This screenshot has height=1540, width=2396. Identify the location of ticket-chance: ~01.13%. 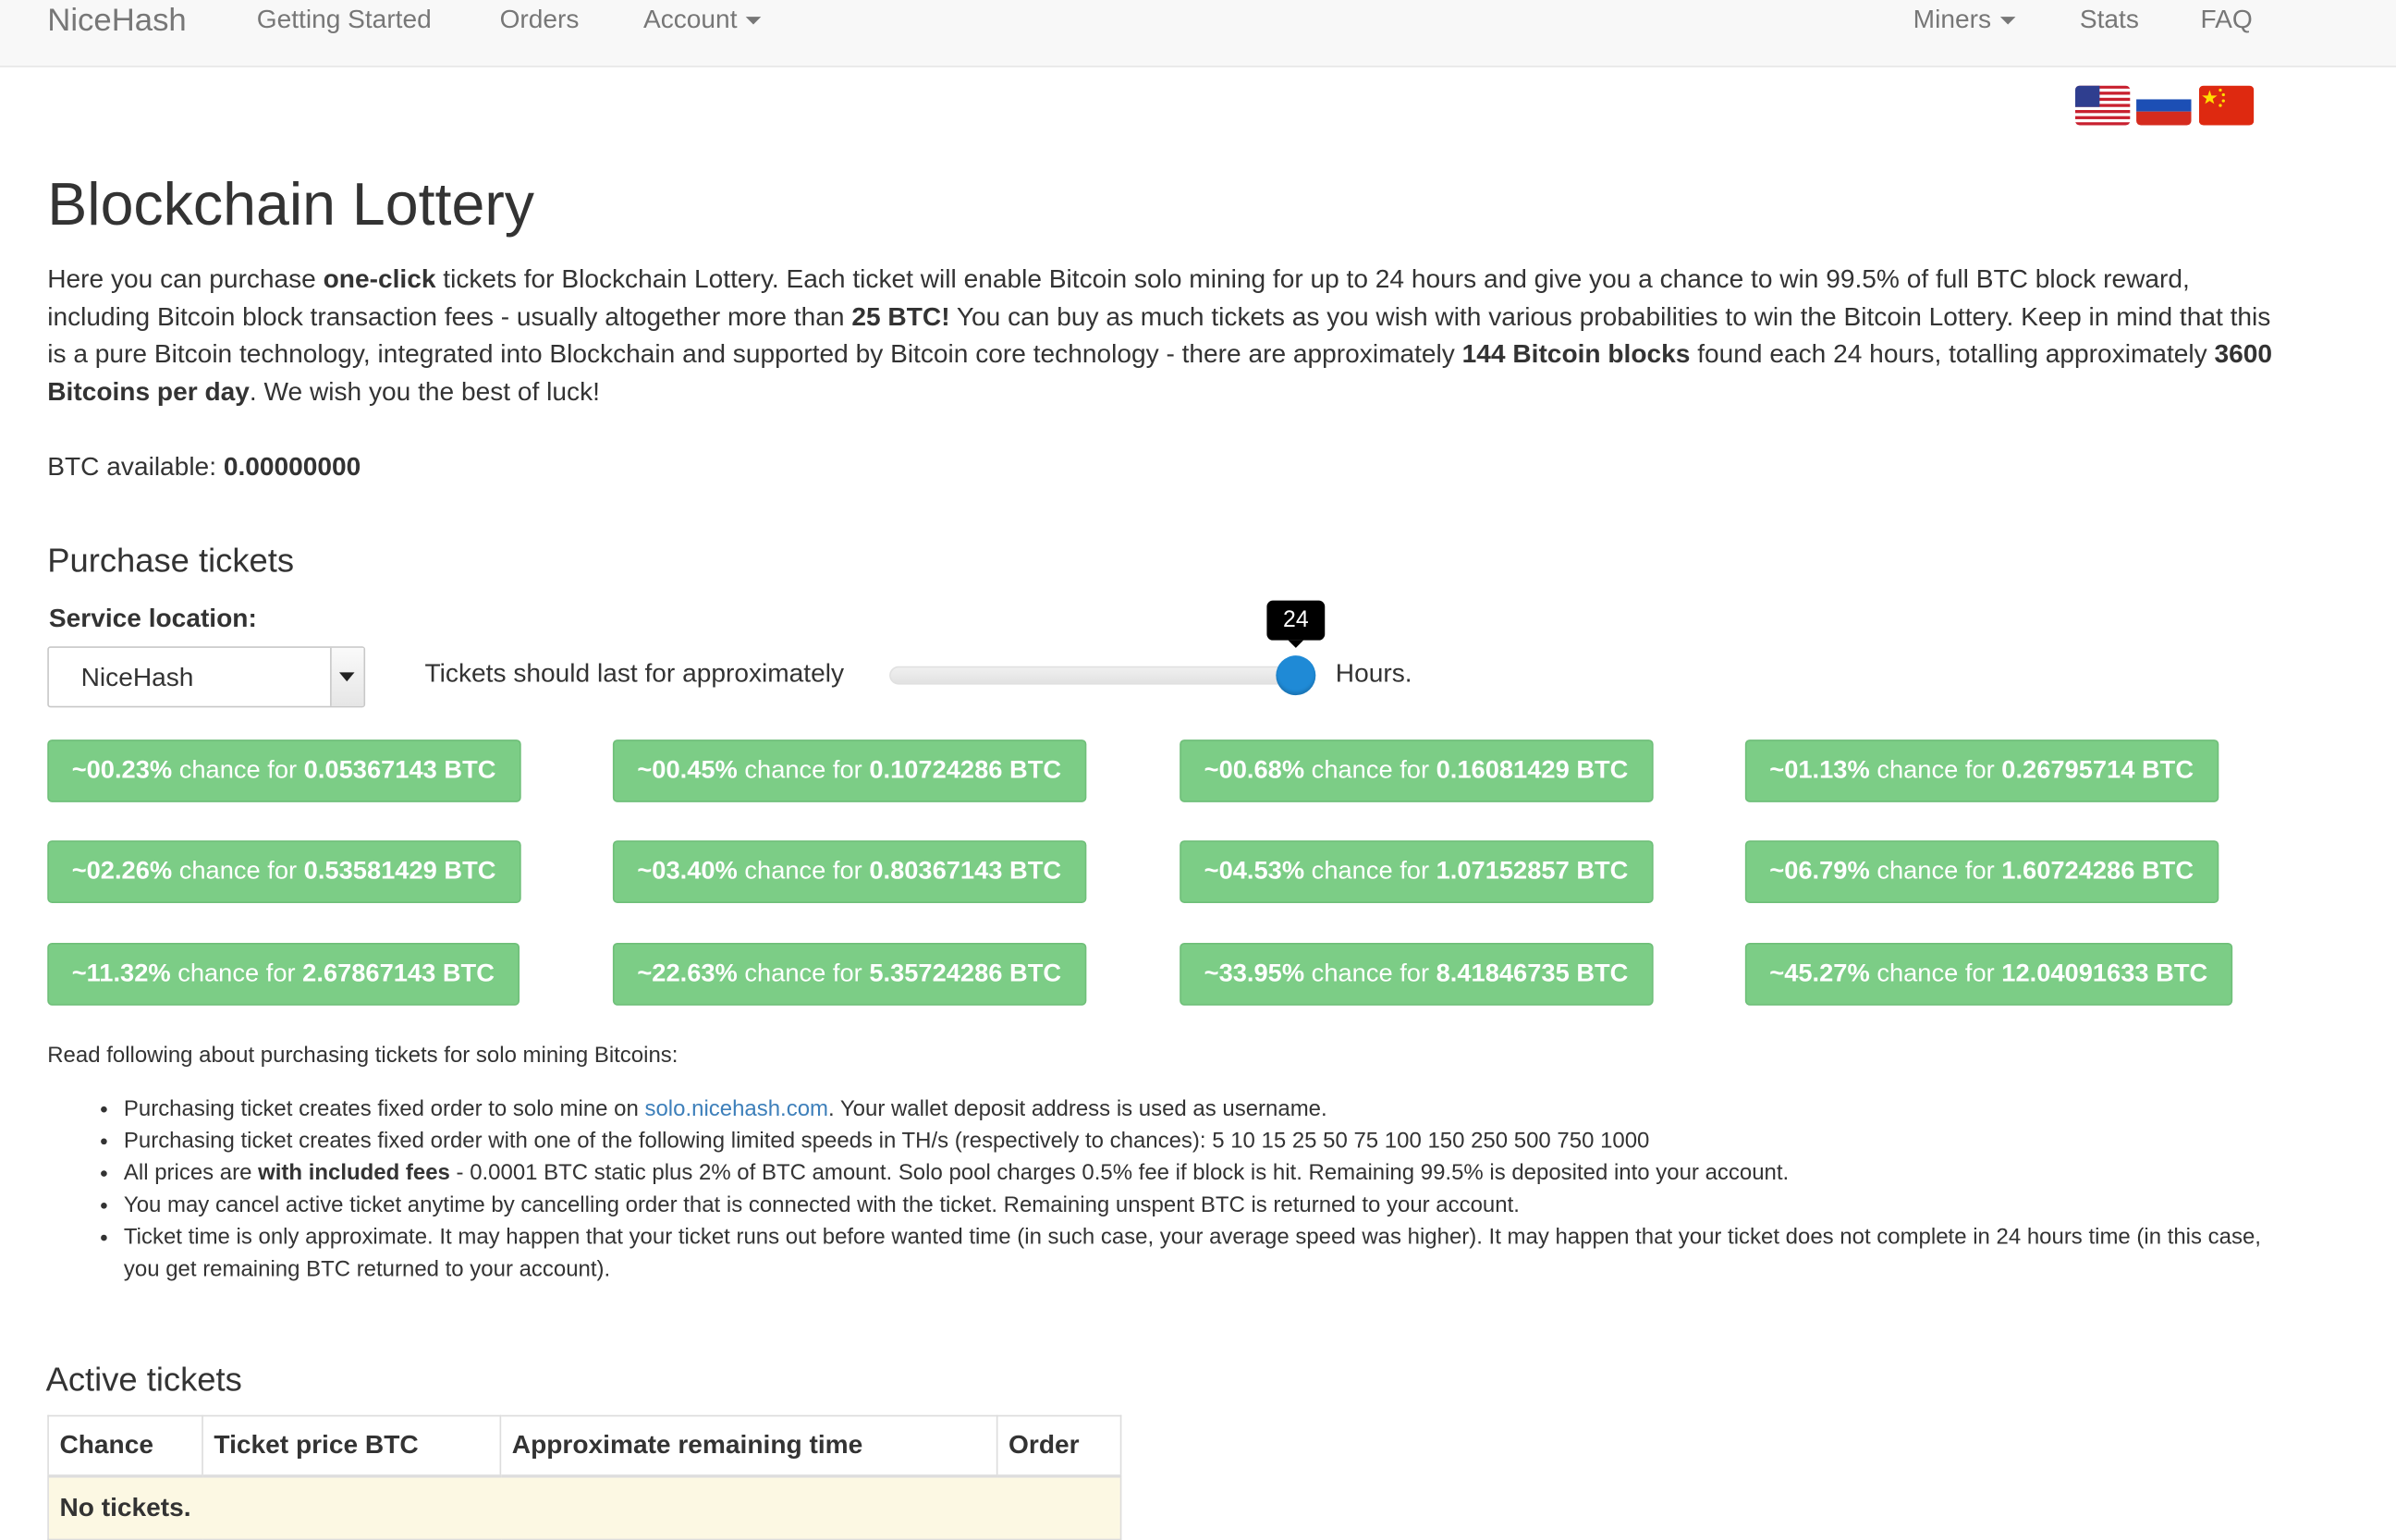
(1819, 770).